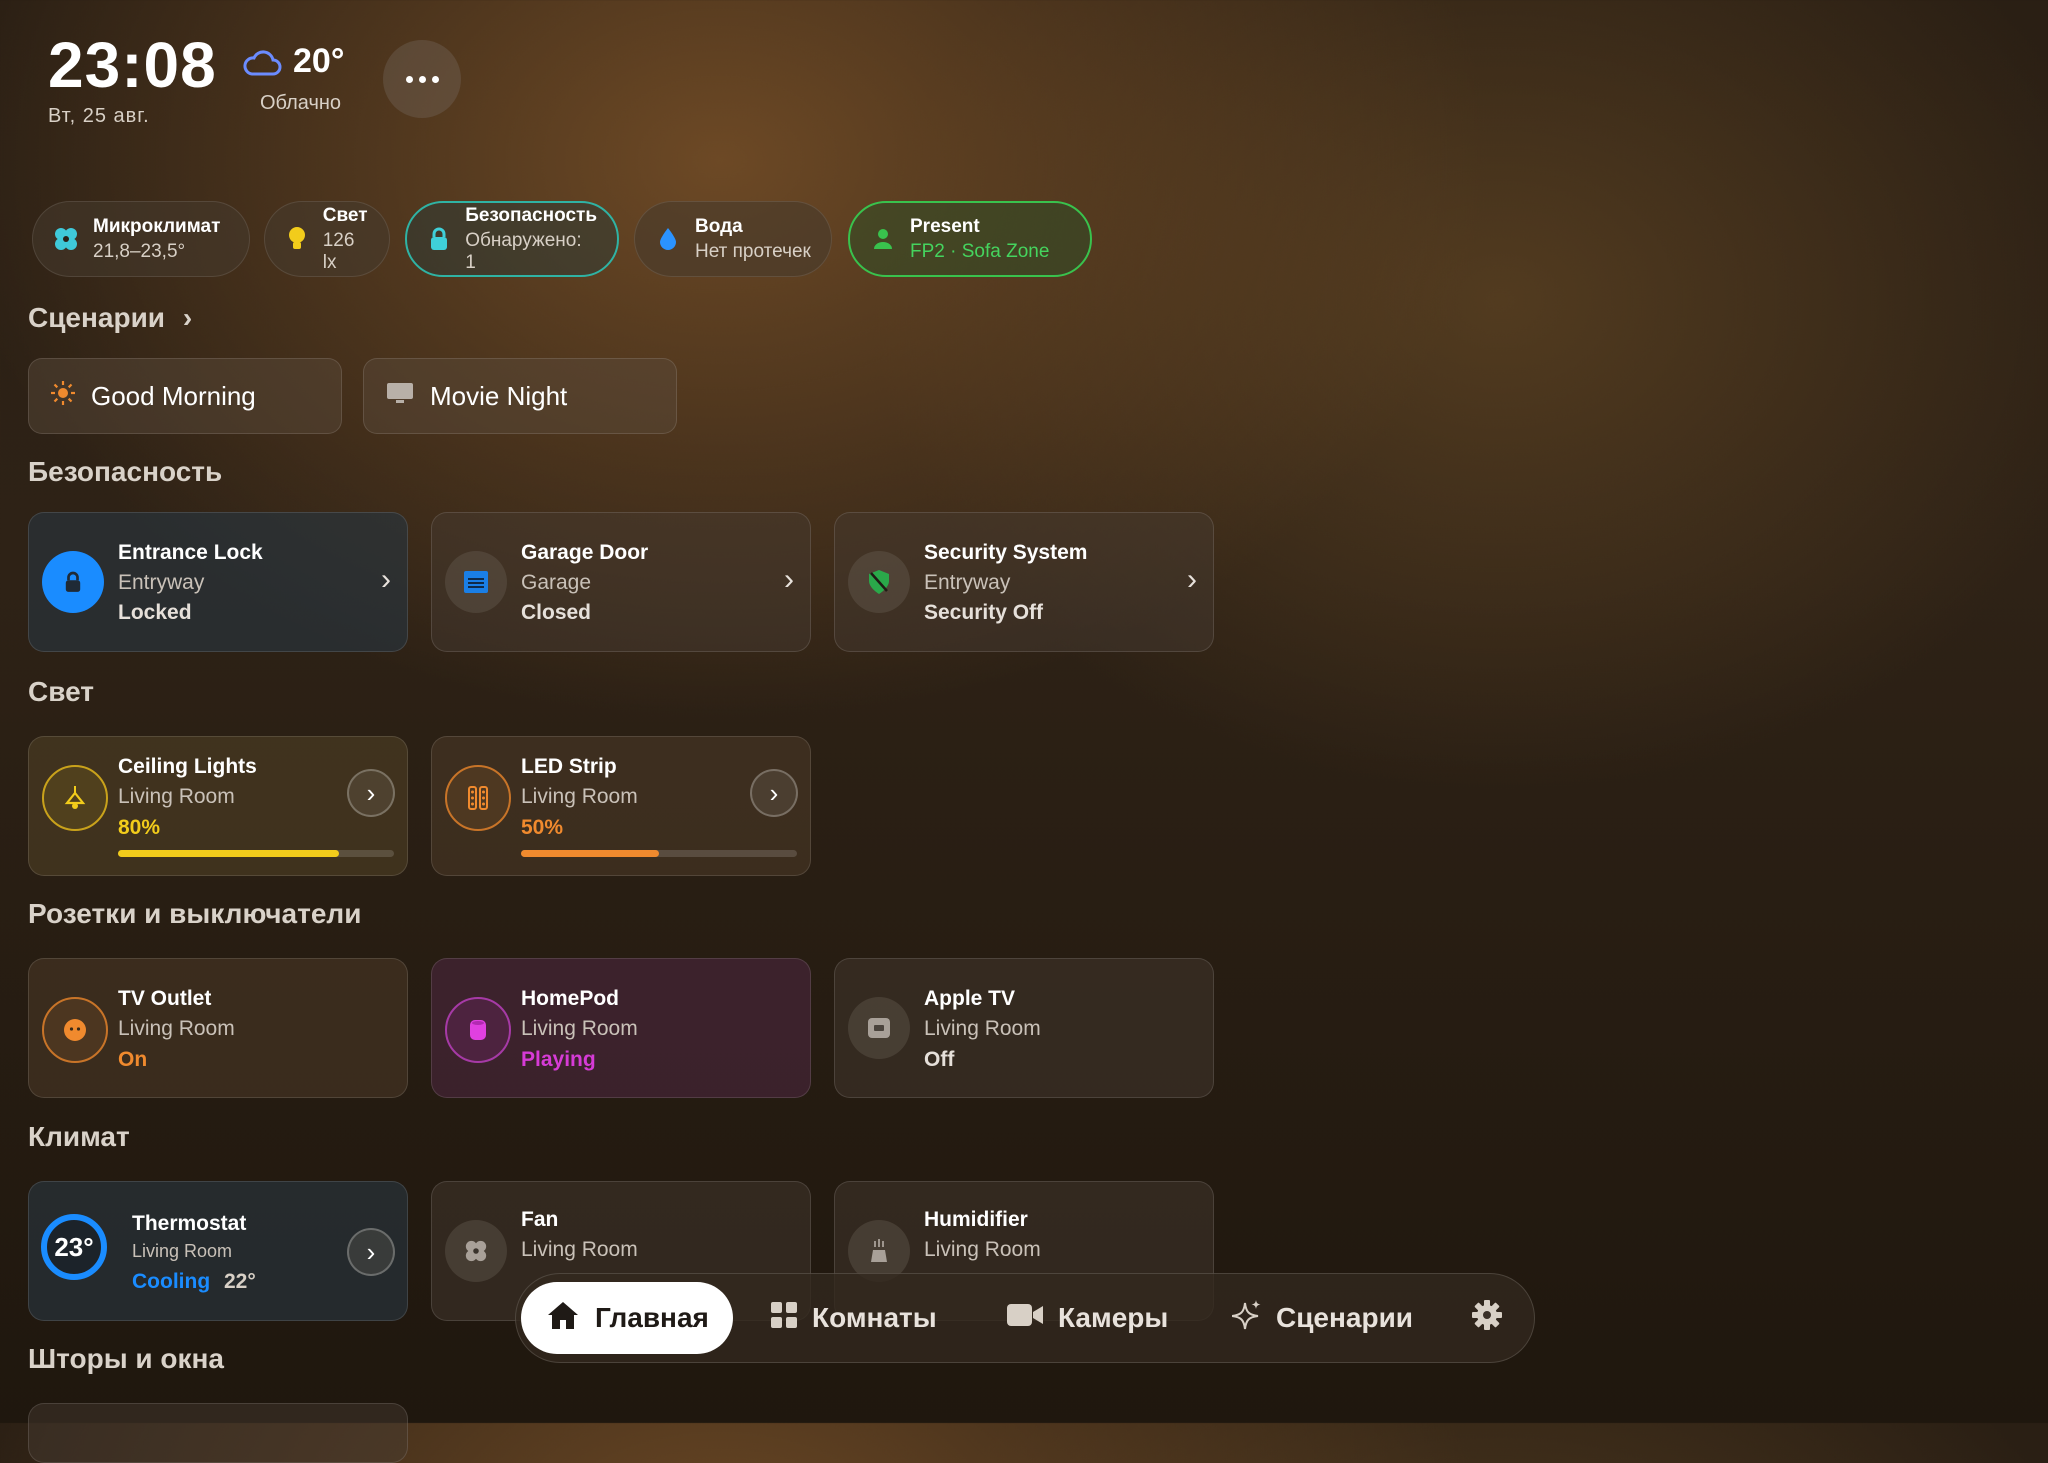  I want to click on grid-icon, so click(784, 1318).